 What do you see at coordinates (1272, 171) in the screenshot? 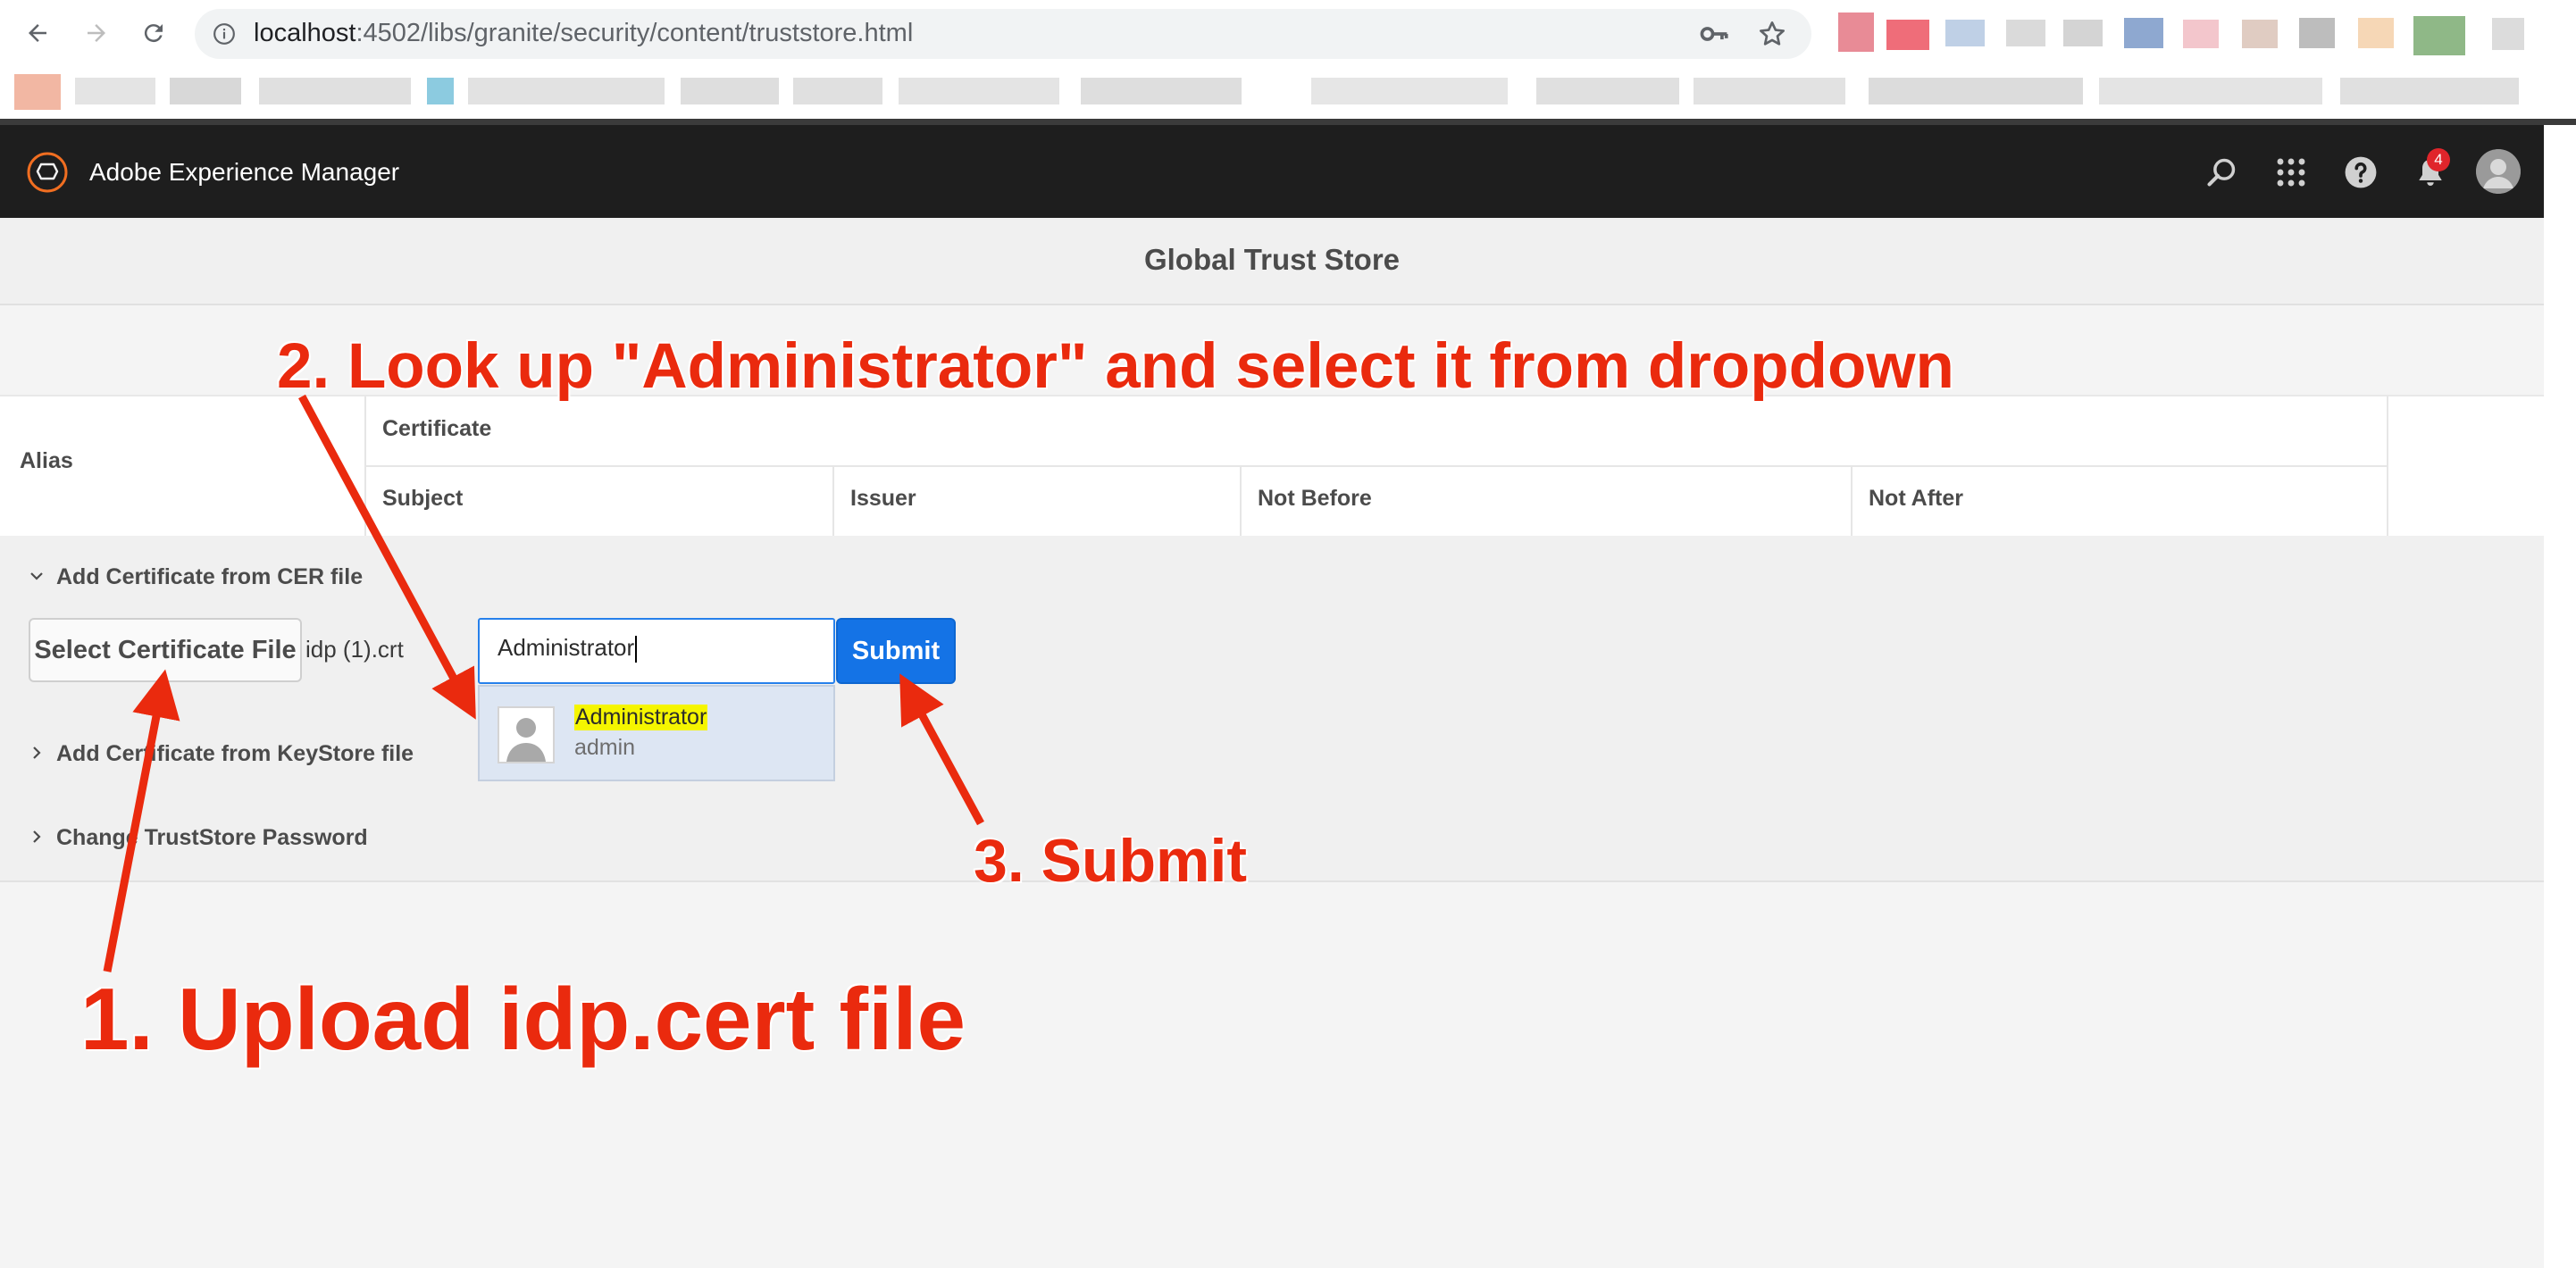
I see `shell-header: Adobe Experience Manager 4` at bounding box center [1272, 171].